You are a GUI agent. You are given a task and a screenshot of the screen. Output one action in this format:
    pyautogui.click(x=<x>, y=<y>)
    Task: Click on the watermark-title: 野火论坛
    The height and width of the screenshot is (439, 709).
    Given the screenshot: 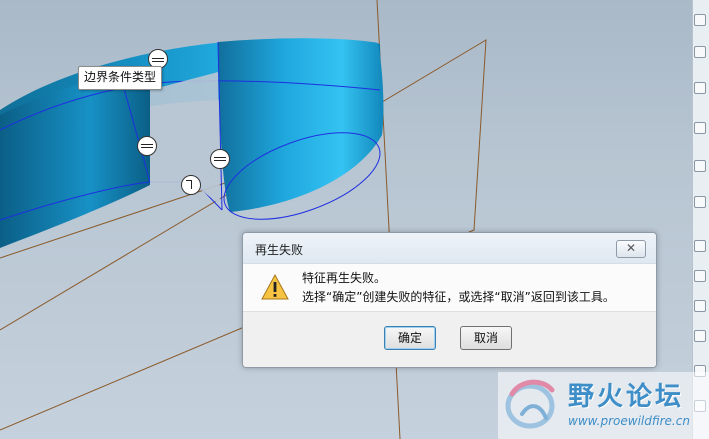 What is the action you would take?
    pyautogui.click(x=626, y=397)
    